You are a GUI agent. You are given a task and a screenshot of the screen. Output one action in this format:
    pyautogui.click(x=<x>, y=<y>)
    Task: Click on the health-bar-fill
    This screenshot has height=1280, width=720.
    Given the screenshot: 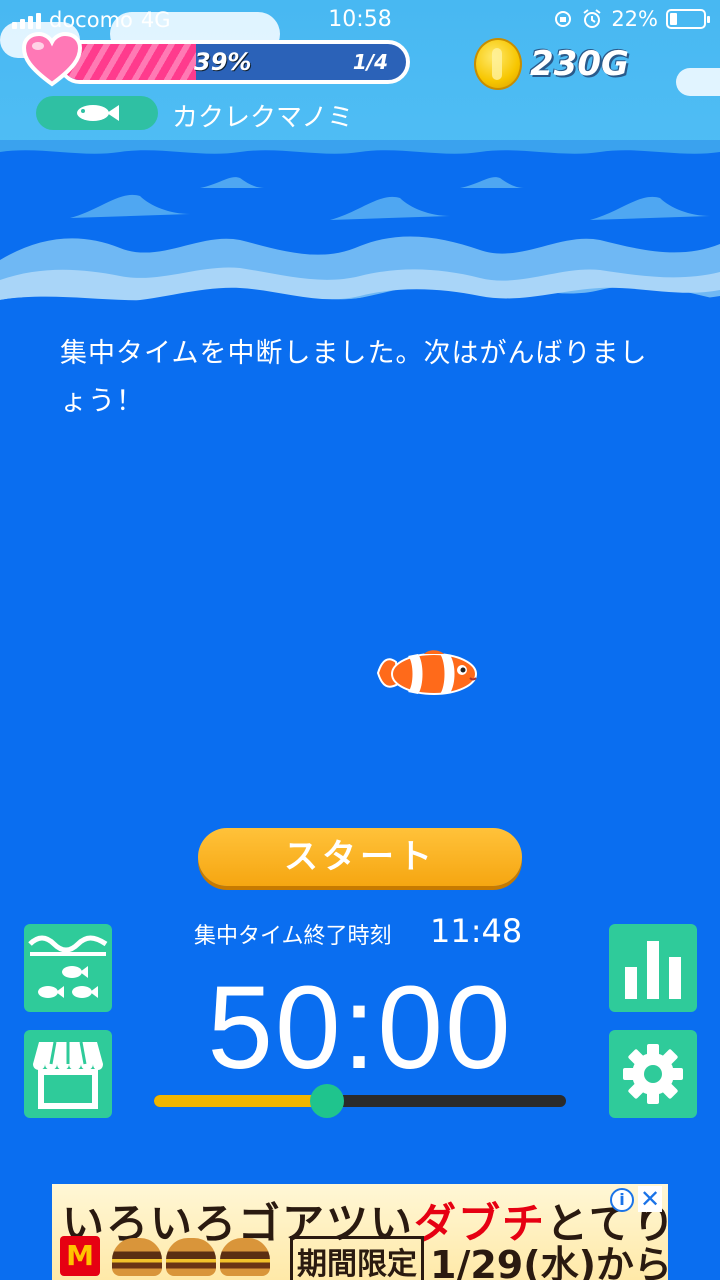 What is the action you would take?
    pyautogui.click(x=129, y=62)
    